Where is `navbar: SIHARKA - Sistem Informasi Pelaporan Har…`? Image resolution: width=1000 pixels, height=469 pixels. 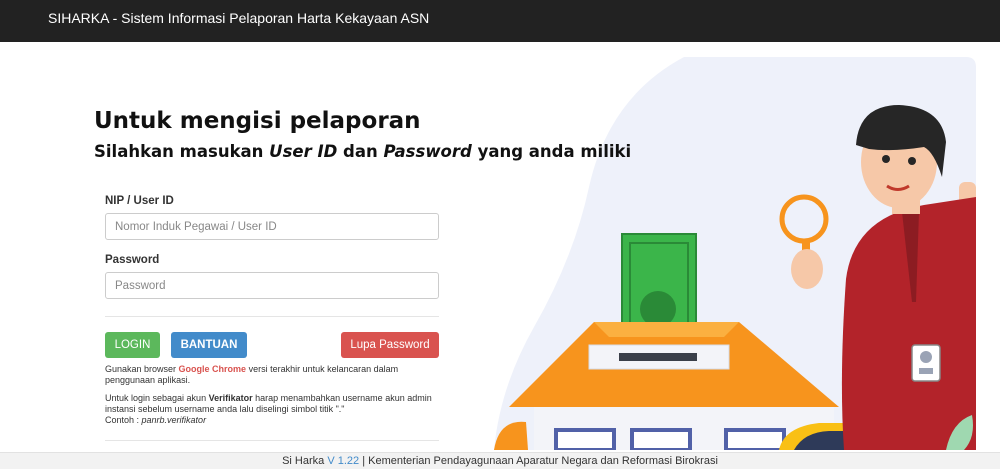
navbar: SIHARKA - Sistem Informasi Pelaporan Har… is located at coordinates (500, 21).